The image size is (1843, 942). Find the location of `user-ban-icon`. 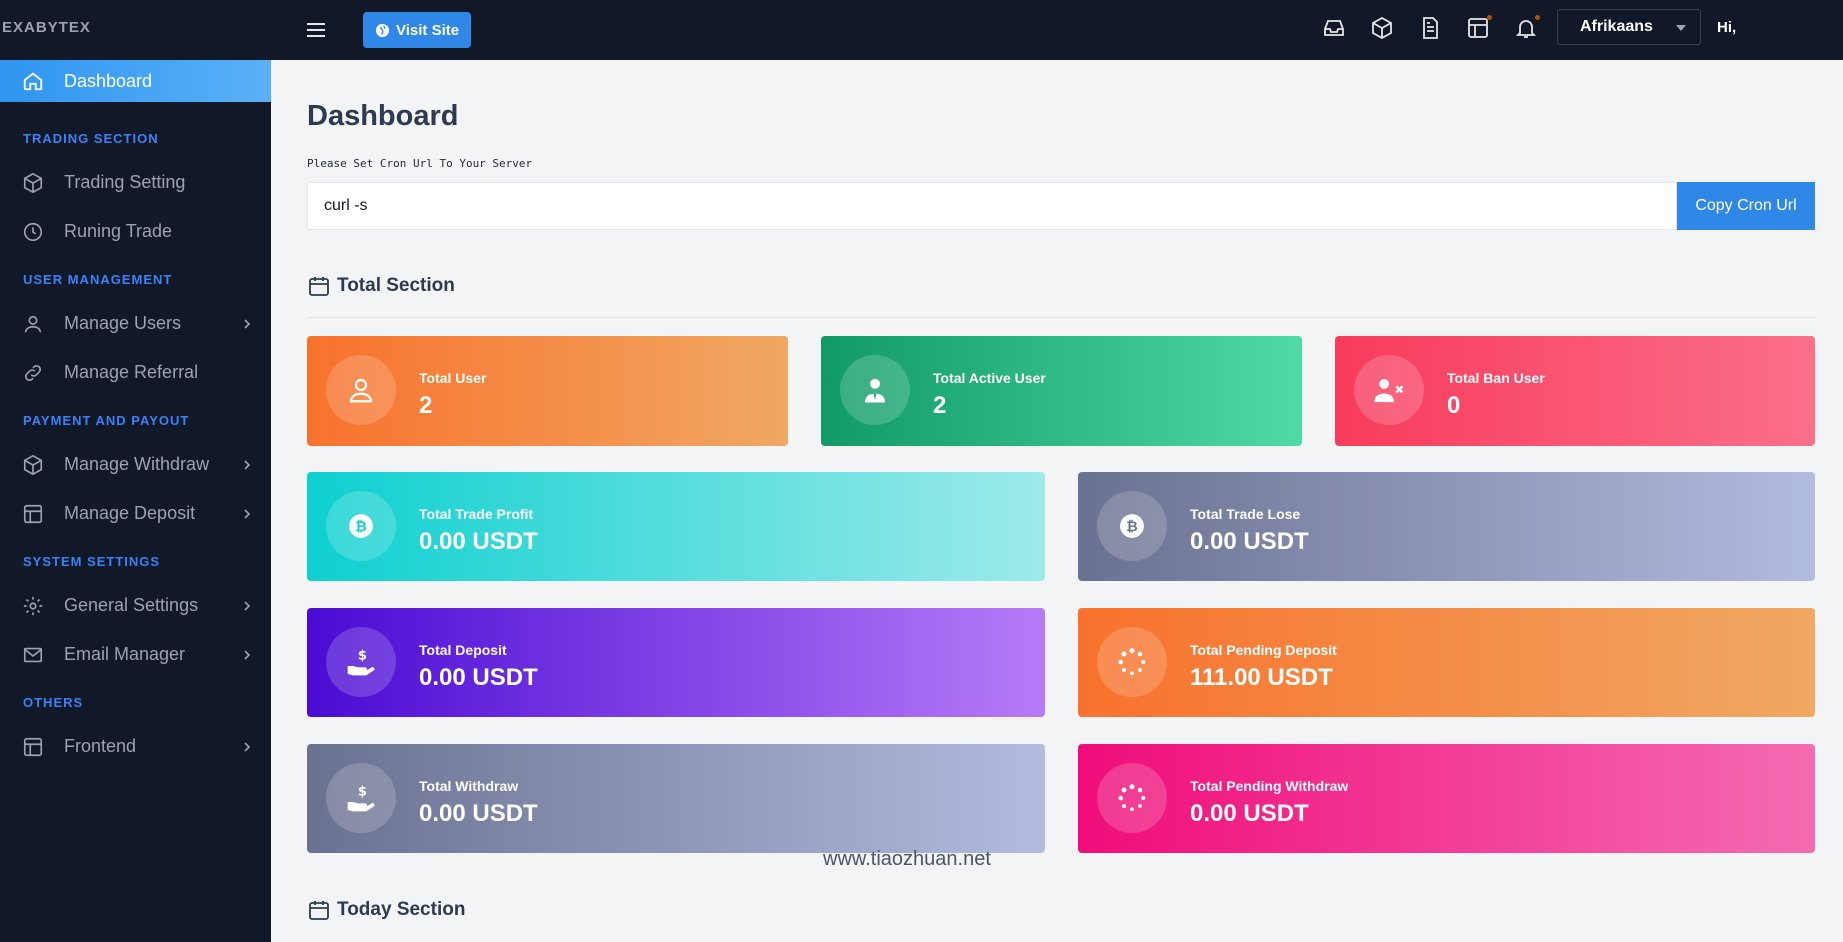

user-ban-icon is located at coordinates (1389, 390).